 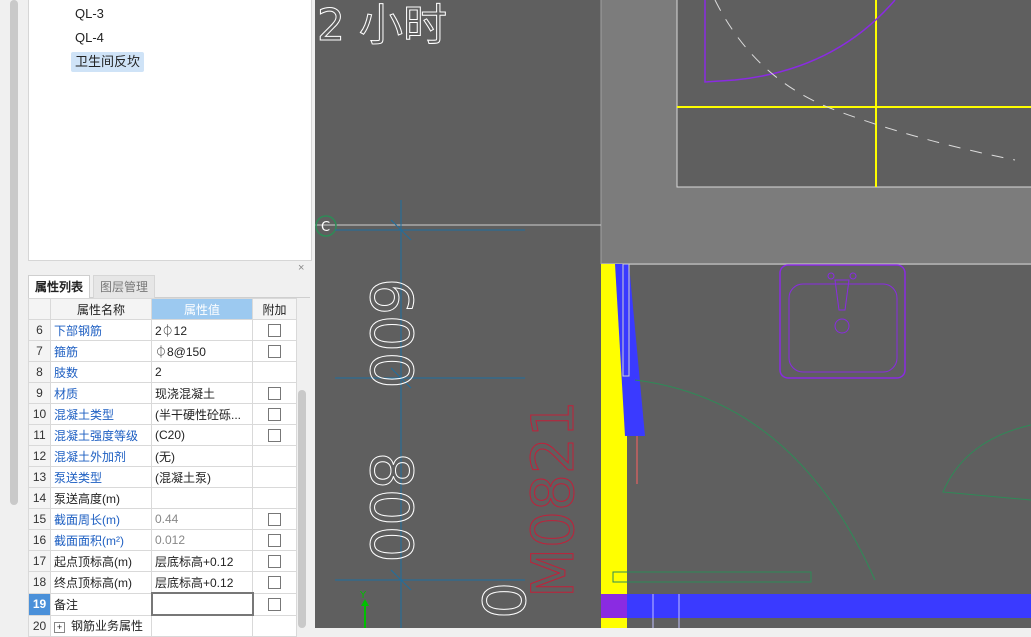 I want to click on property-value: 2⏀12, so click(x=202, y=330).